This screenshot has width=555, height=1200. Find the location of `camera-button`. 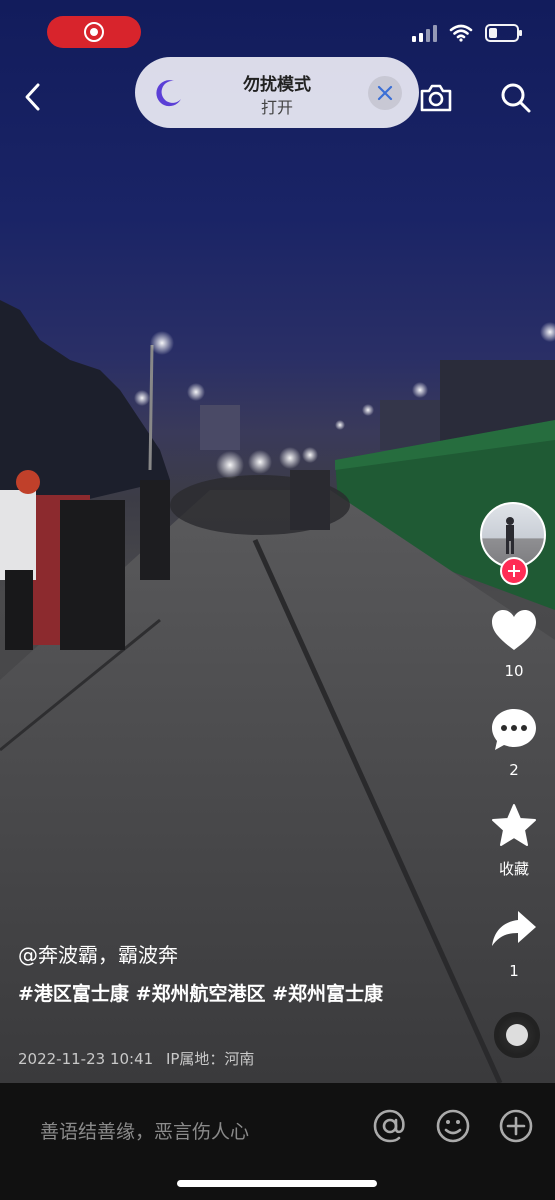

camera-button is located at coordinates (436, 98).